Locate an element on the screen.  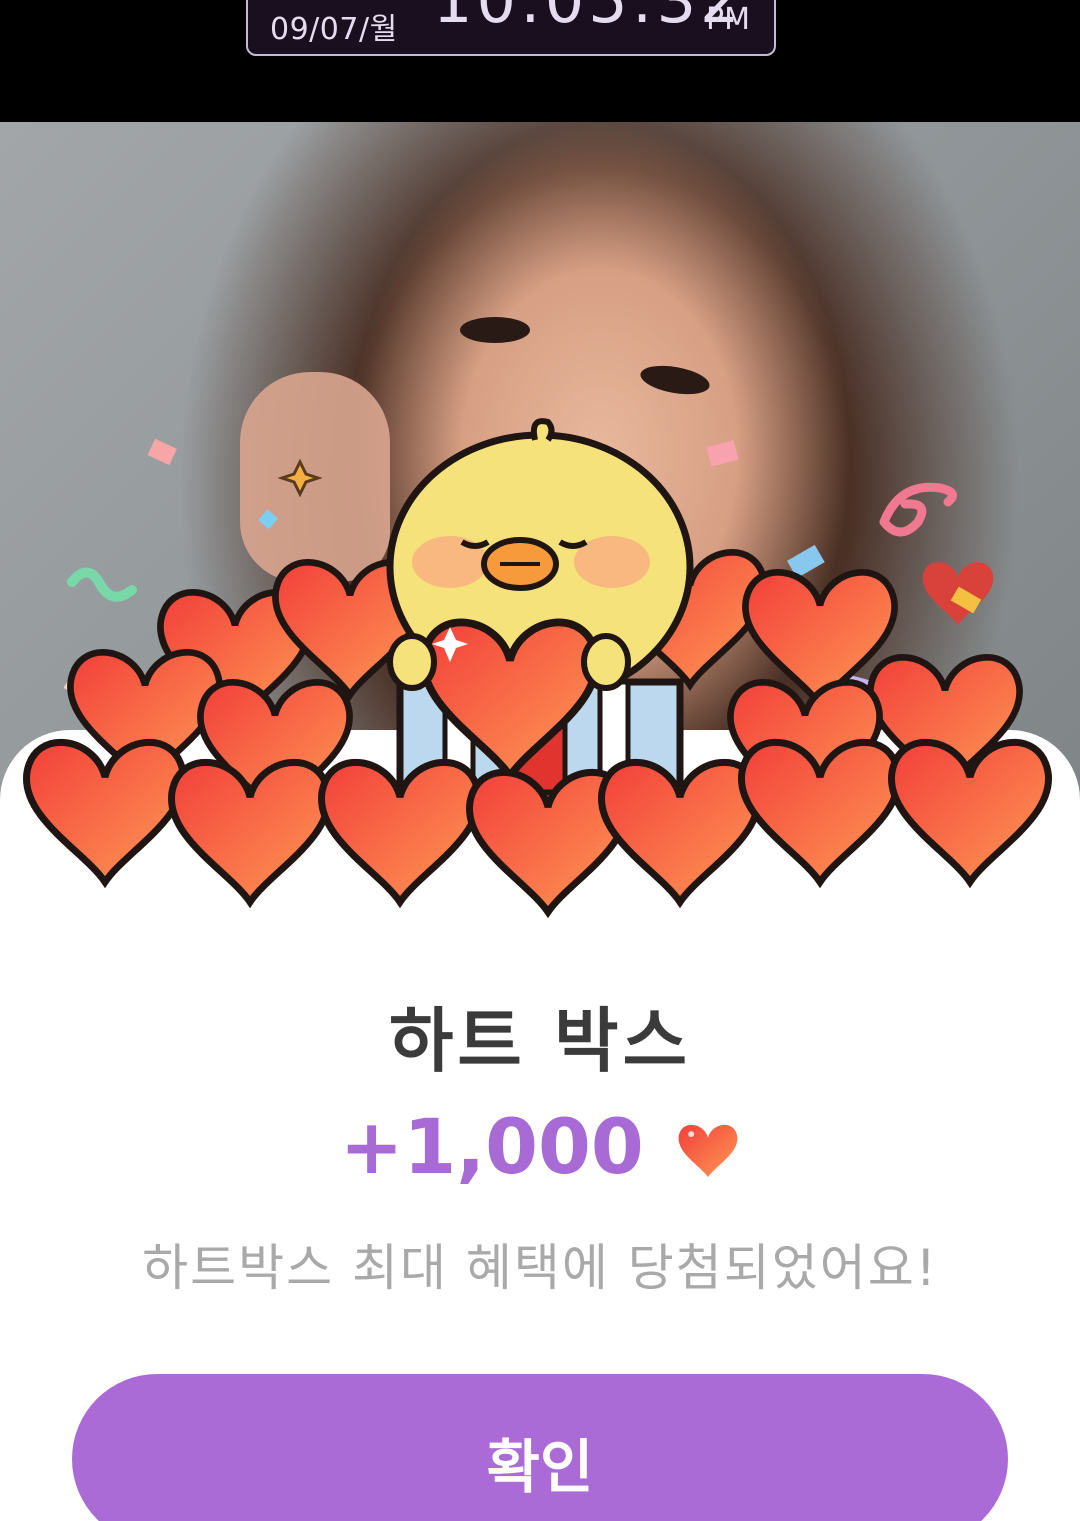
reward-message: 하트박스 최대 혜택에 당첨되었어요! is located at coordinates (540, 1268).